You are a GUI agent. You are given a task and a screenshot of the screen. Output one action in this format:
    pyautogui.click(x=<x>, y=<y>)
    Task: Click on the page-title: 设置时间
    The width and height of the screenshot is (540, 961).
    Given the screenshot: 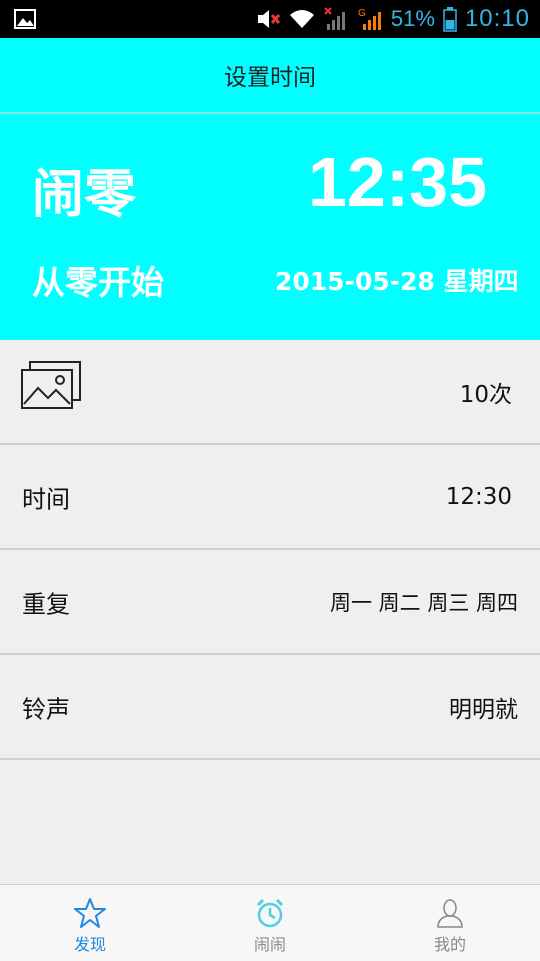 What is the action you would take?
    pyautogui.click(x=270, y=78)
    